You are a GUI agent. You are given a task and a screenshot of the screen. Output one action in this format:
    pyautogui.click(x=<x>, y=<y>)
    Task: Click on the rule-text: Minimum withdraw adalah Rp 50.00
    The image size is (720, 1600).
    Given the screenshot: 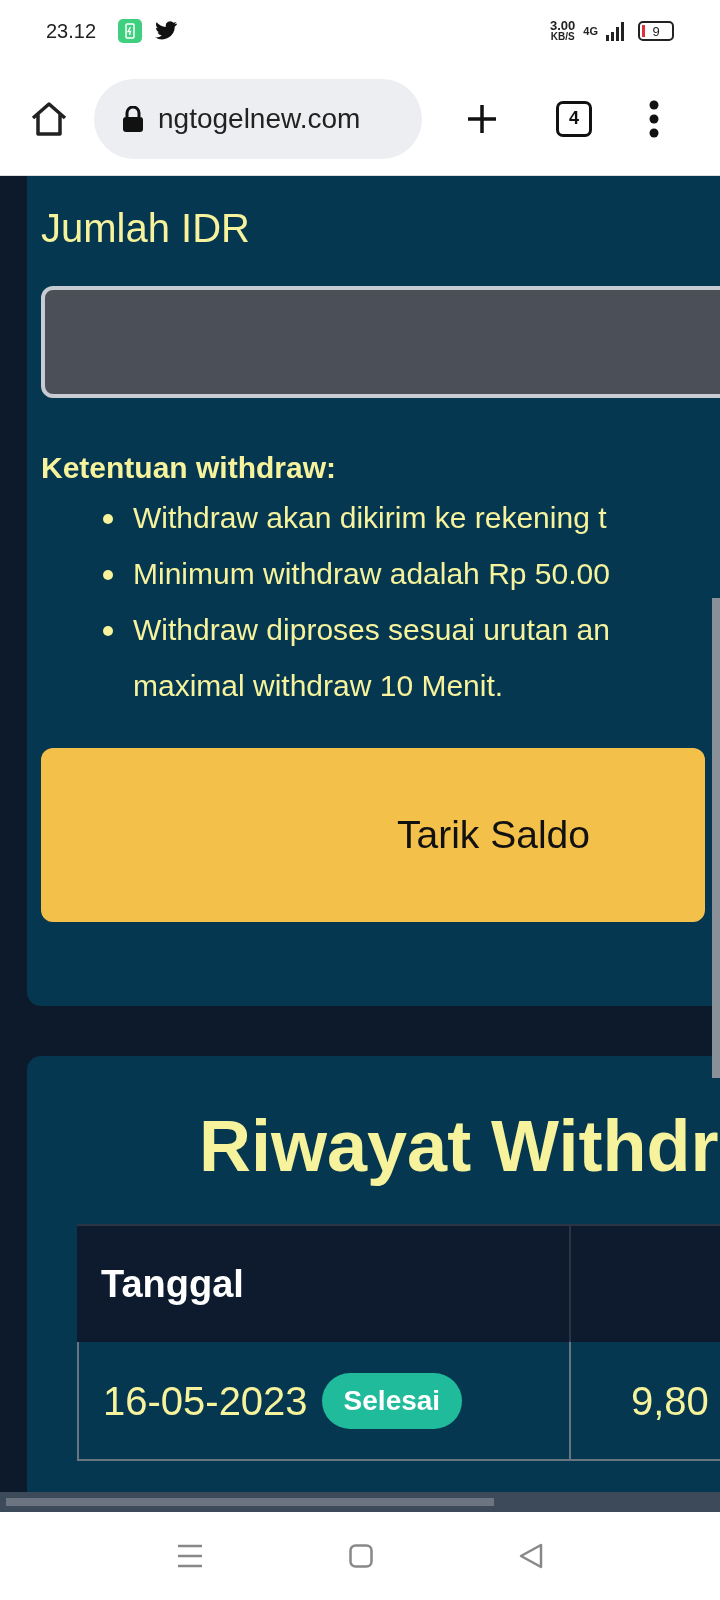 What is the action you would take?
    pyautogui.click(x=371, y=574)
    